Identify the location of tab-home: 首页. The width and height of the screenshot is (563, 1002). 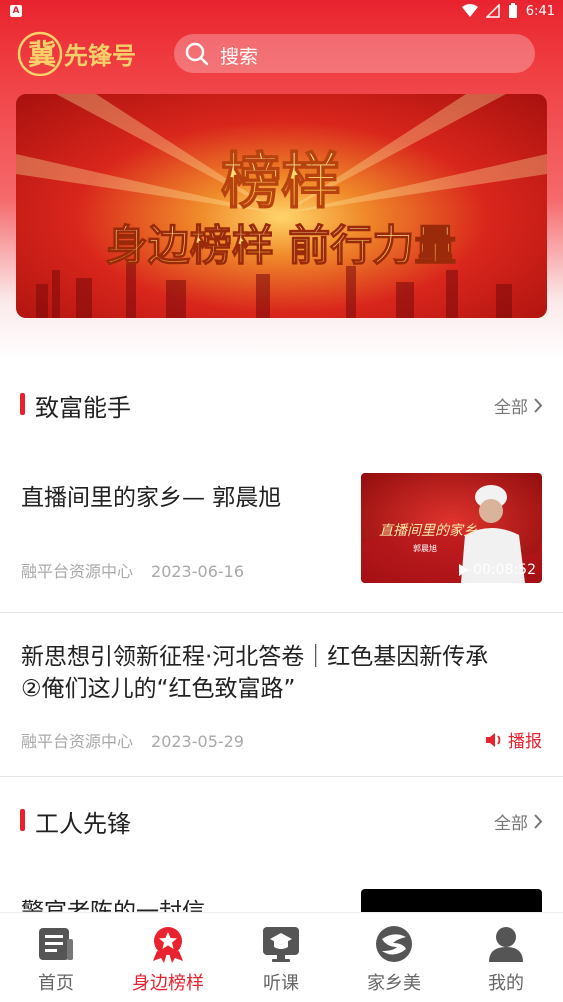
(56, 957).